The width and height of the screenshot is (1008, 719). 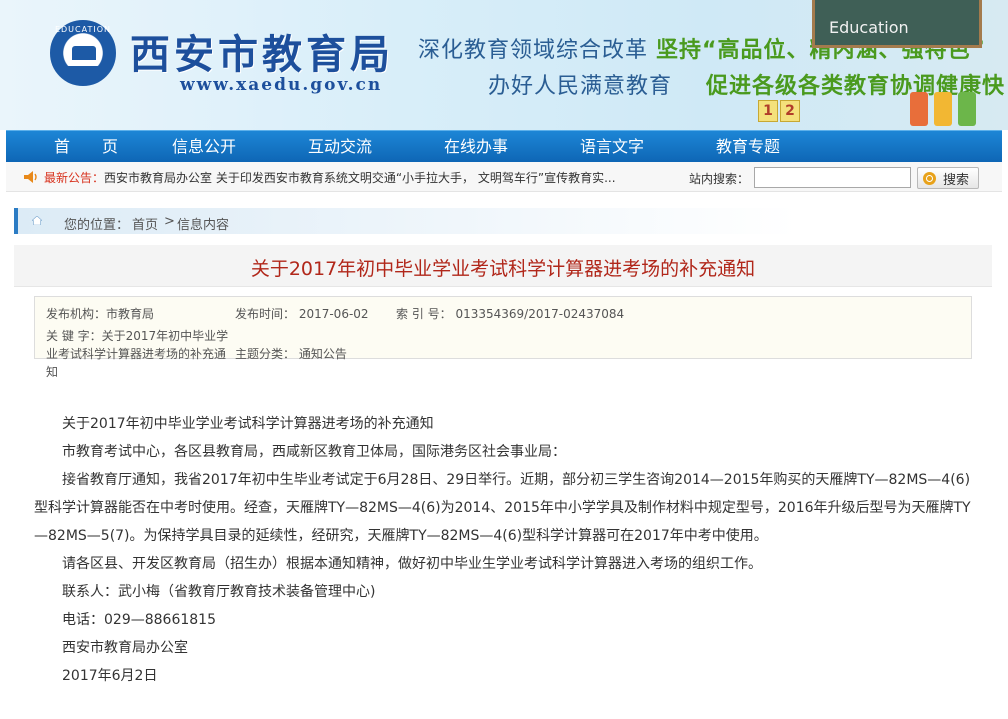 I want to click on search-label: 站内搜索：, so click(x=719, y=179).